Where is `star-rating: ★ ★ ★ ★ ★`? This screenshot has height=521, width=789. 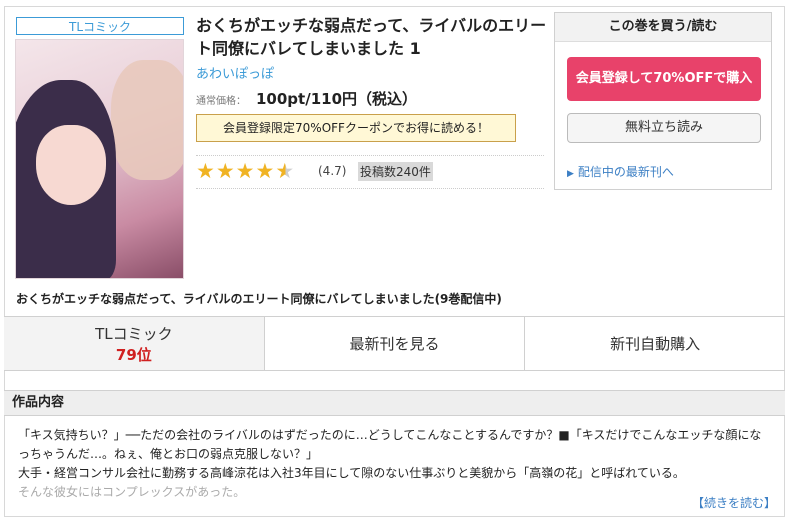
star-rating: ★ ★ ★ ★ ★ is located at coordinates (245, 171).